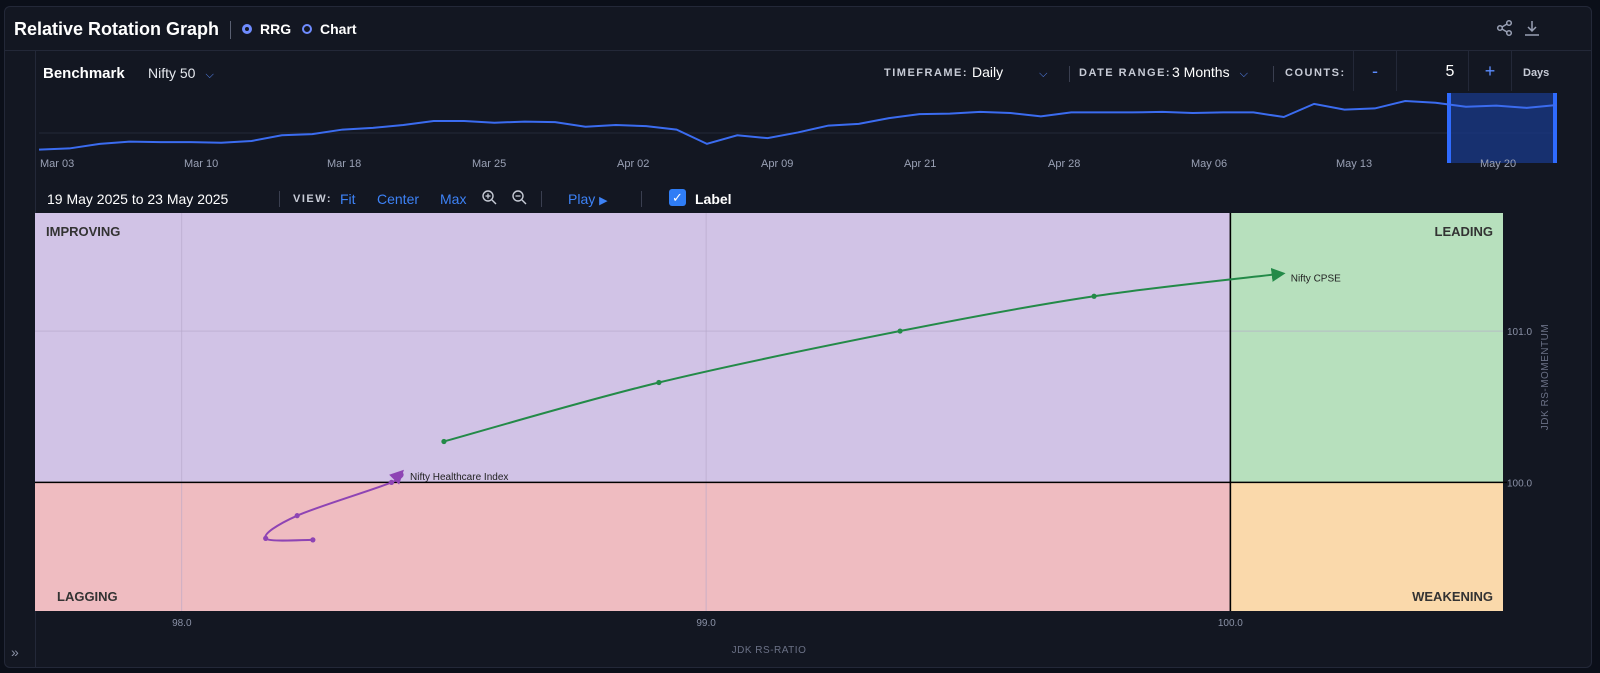 The height and width of the screenshot is (673, 1600). What do you see at coordinates (706, 623) in the screenshot?
I see `x-tick-label: 99.0` at bounding box center [706, 623].